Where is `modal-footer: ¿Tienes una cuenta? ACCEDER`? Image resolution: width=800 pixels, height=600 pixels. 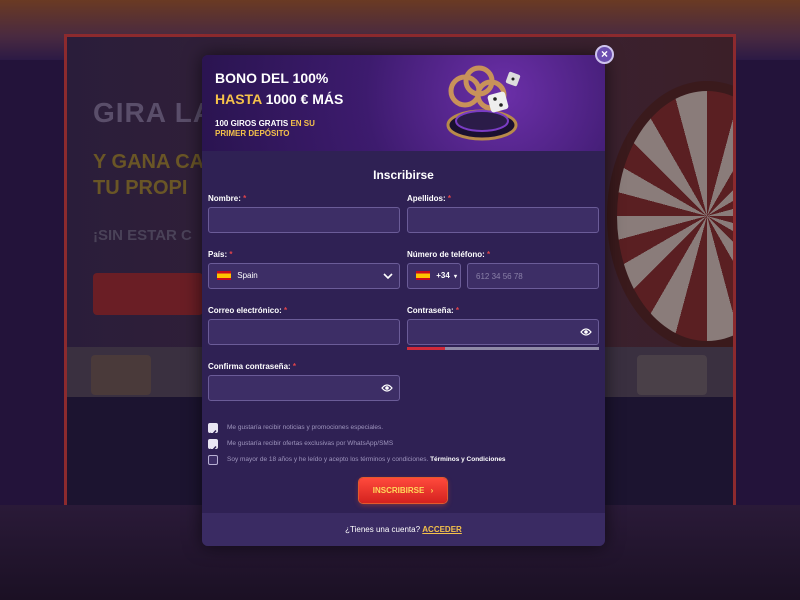
modal-footer: ¿Tienes una cuenta? ACCEDER is located at coordinates (403, 529).